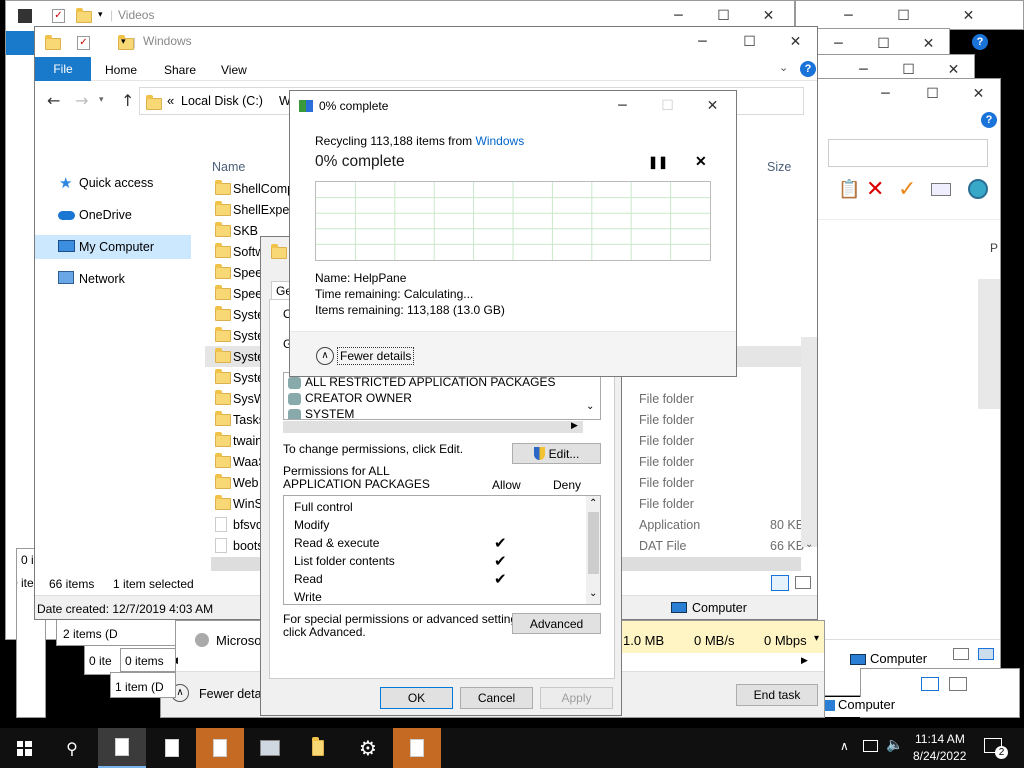  I want to click on volume-icon: 🔈, so click(894, 745).